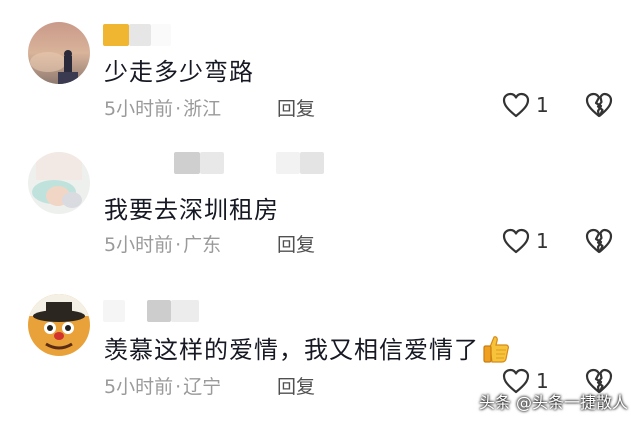 The width and height of the screenshot is (640, 427). I want to click on like-count: 1, so click(542, 241).